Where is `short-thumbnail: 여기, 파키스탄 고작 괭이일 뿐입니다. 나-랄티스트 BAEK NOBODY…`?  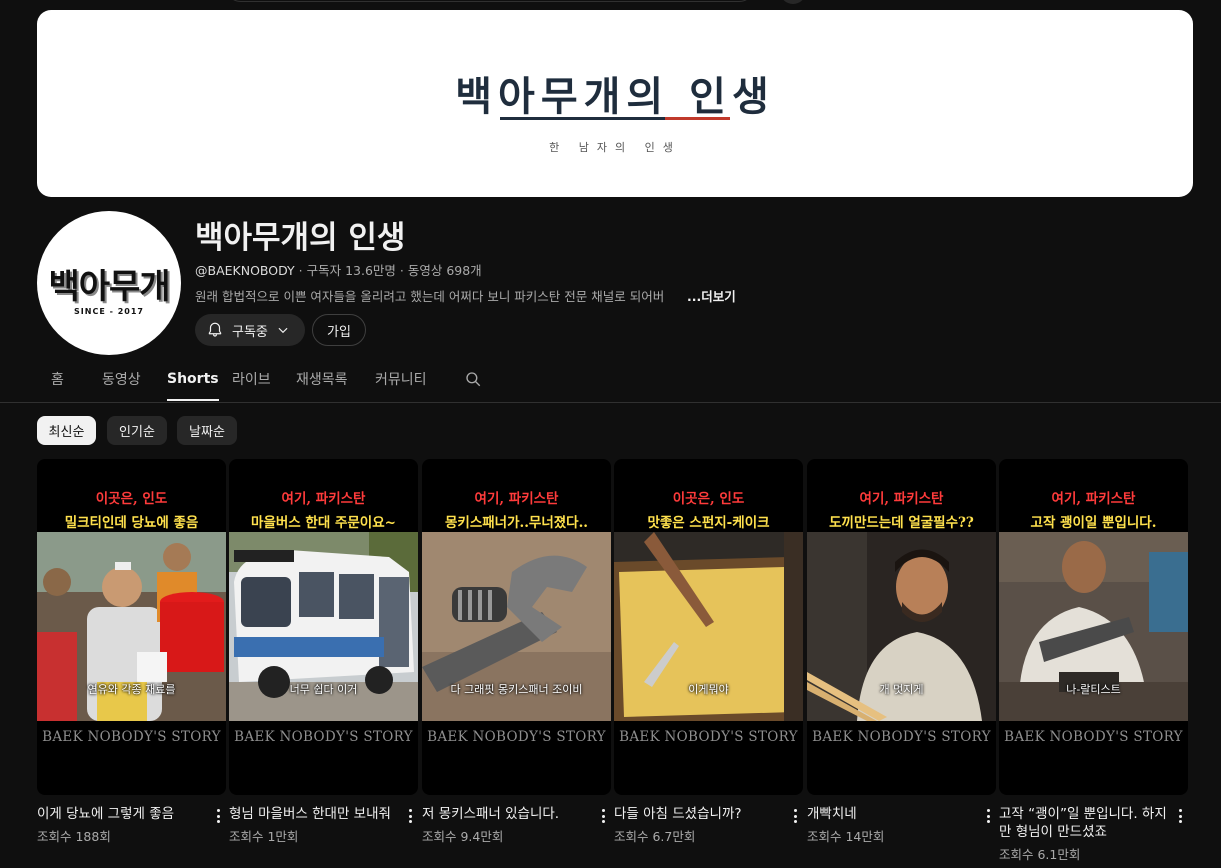
short-thumbnail: 여기, 파키스탄 고작 괭이일 뿐입니다. 나-랄티스트 BAEK NOBODY… is located at coordinates (1093, 627).